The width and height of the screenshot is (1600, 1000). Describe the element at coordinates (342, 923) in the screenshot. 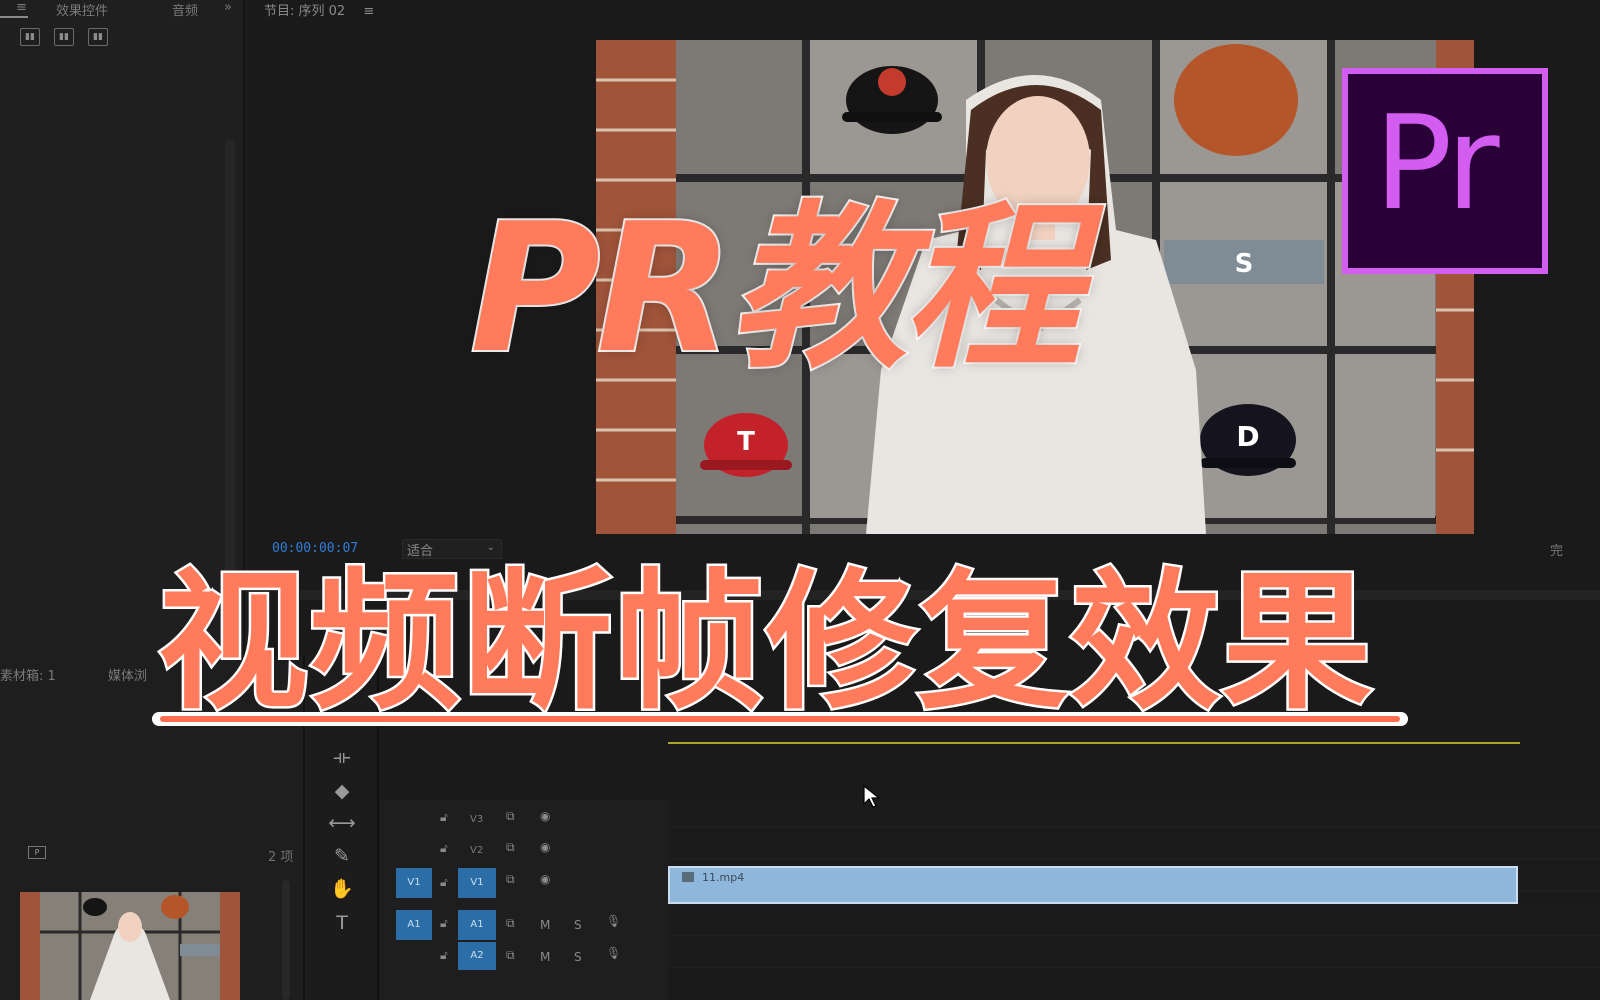

I see `type-tool-icon: T` at that location.